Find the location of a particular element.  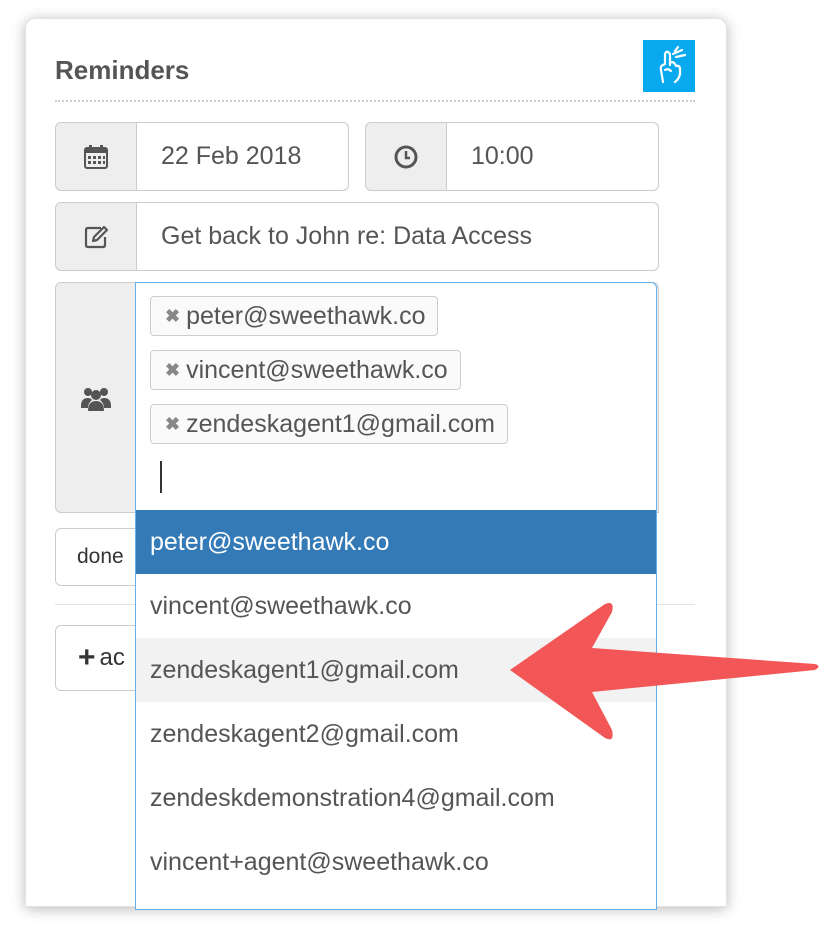

recipient-tag: ✖ peter@sweethawk.co is located at coordinates (294, 316).